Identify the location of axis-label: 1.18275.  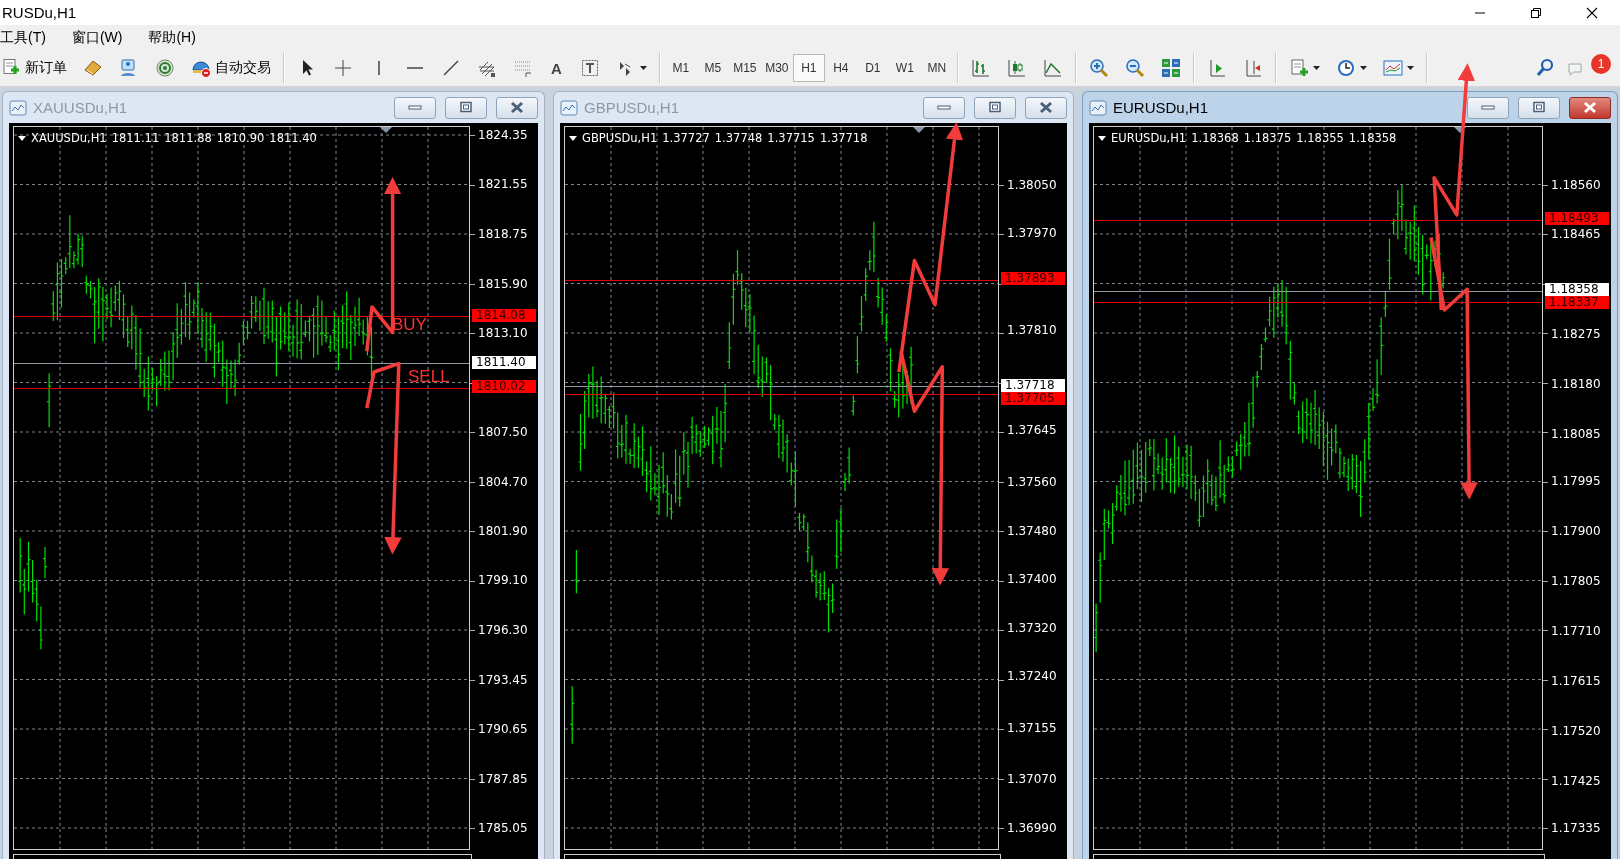
(1576, 334).